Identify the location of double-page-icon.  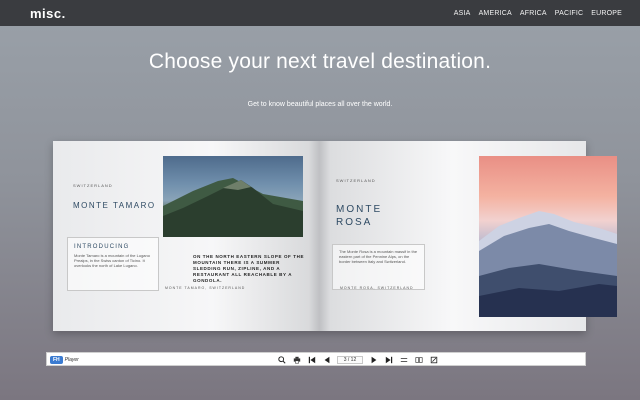
(418, 359).